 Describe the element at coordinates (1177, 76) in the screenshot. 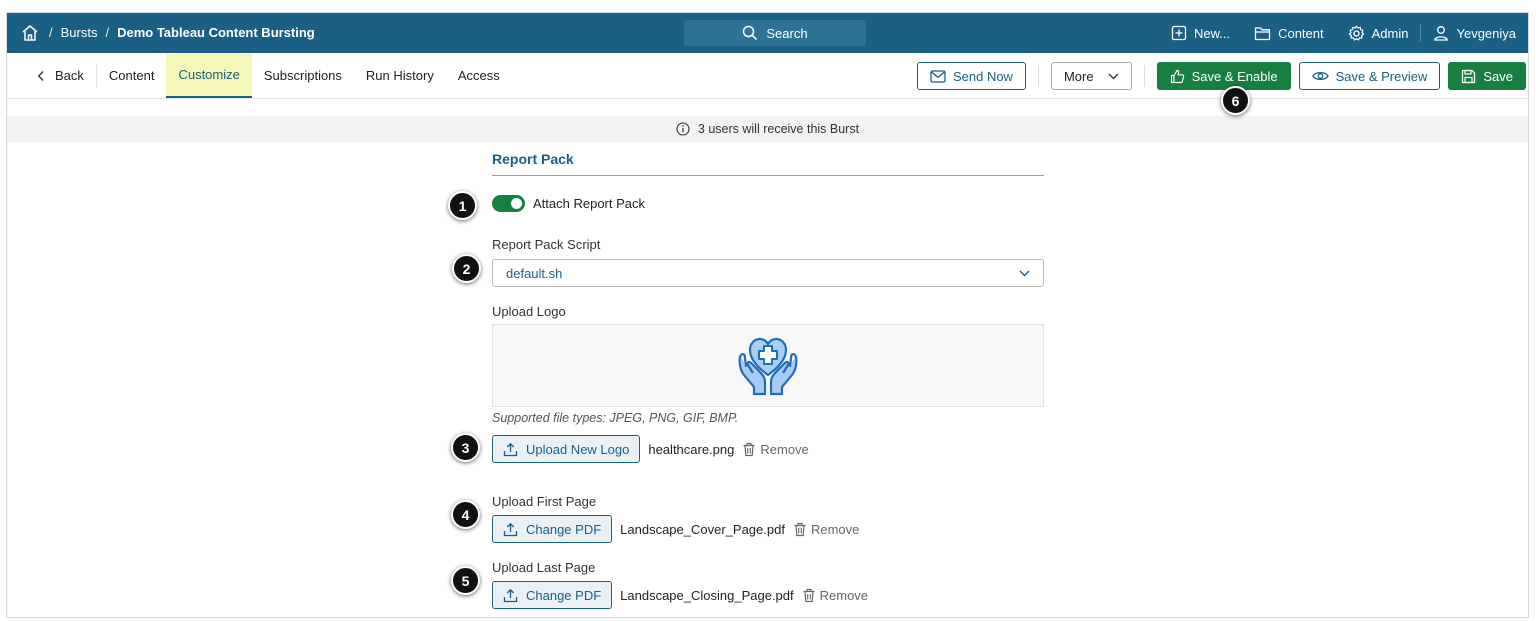

I see `thumbs-up-icon` at that location.